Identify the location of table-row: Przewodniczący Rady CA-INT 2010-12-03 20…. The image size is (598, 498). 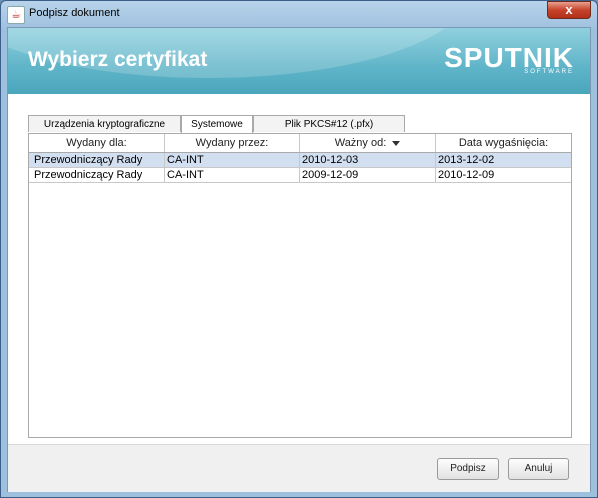
(300, 160).